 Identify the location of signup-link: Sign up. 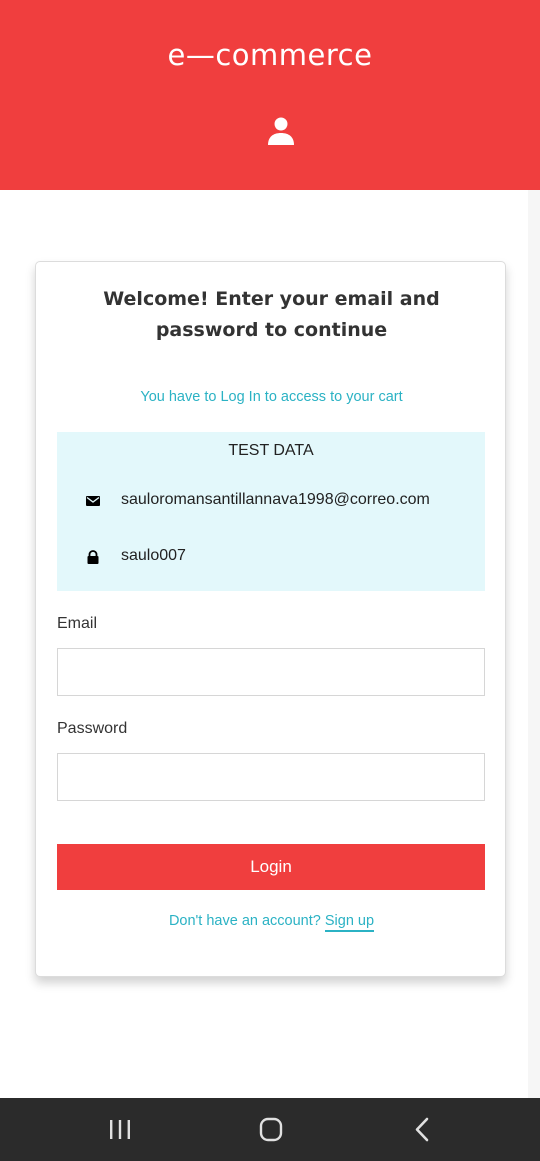
(349, 922).